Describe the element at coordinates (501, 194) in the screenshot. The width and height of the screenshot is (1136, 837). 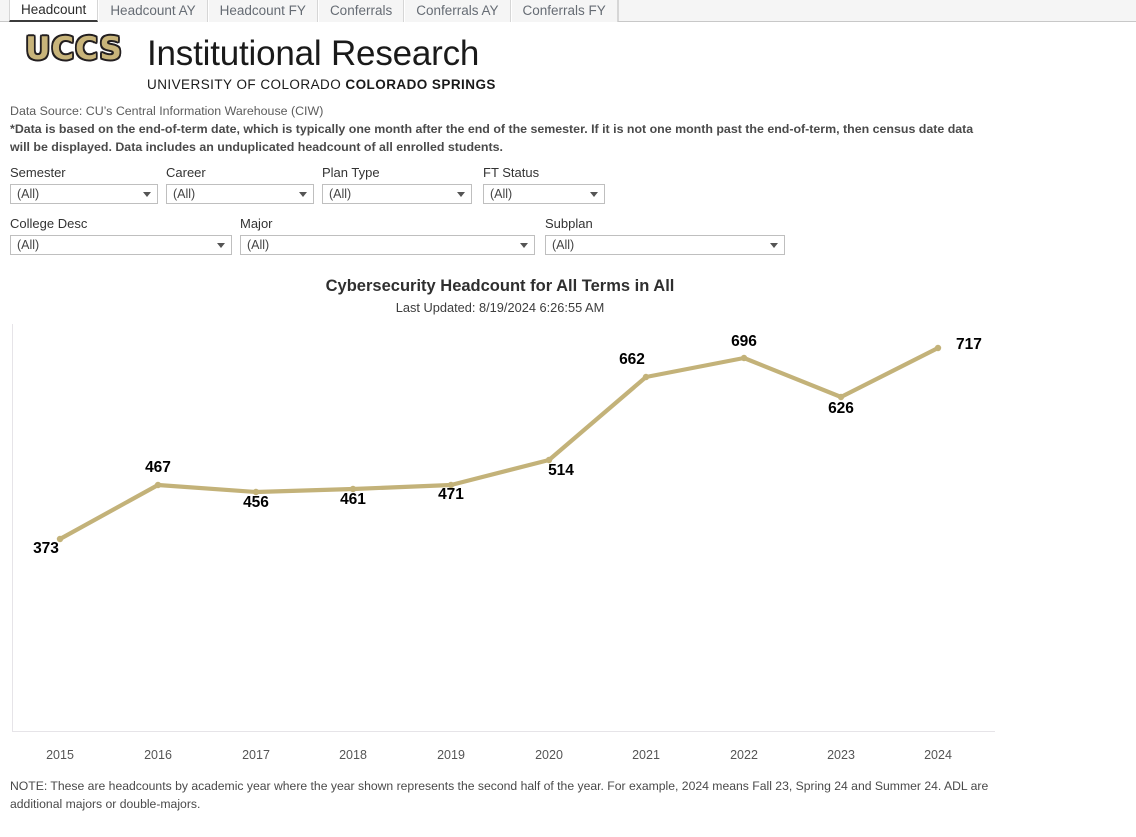
I see `filter-value-ft-status: (All)` at that location.